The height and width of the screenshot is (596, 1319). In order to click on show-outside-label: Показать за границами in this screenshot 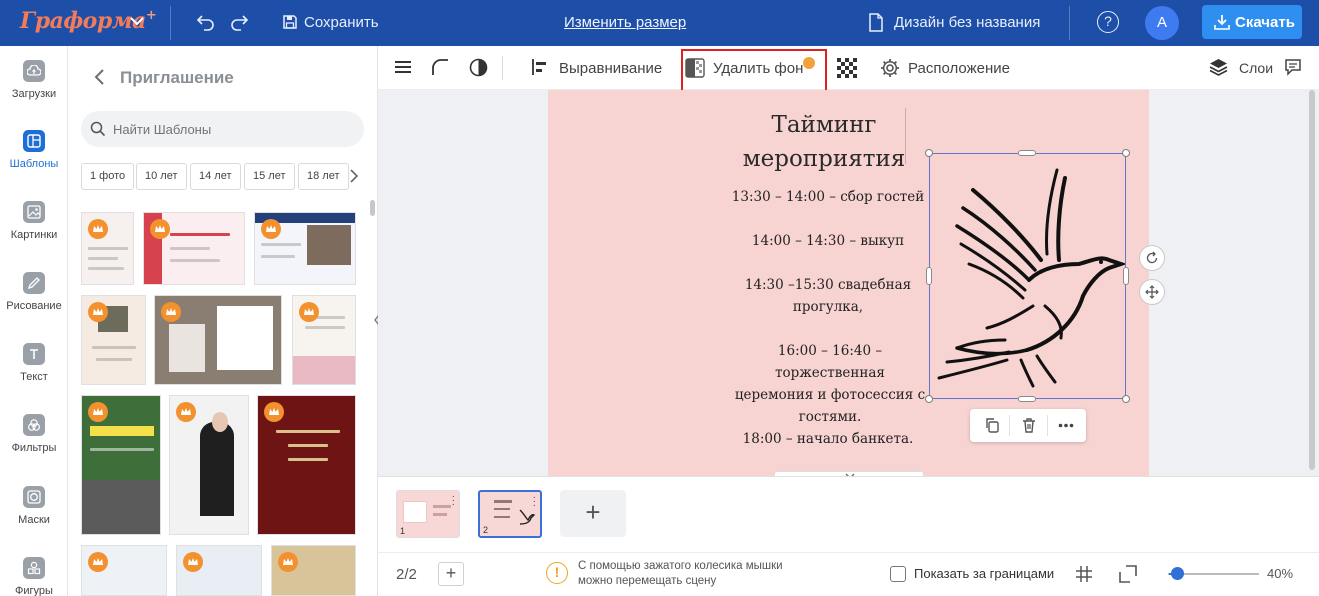, I will do `click(984, 573)`.